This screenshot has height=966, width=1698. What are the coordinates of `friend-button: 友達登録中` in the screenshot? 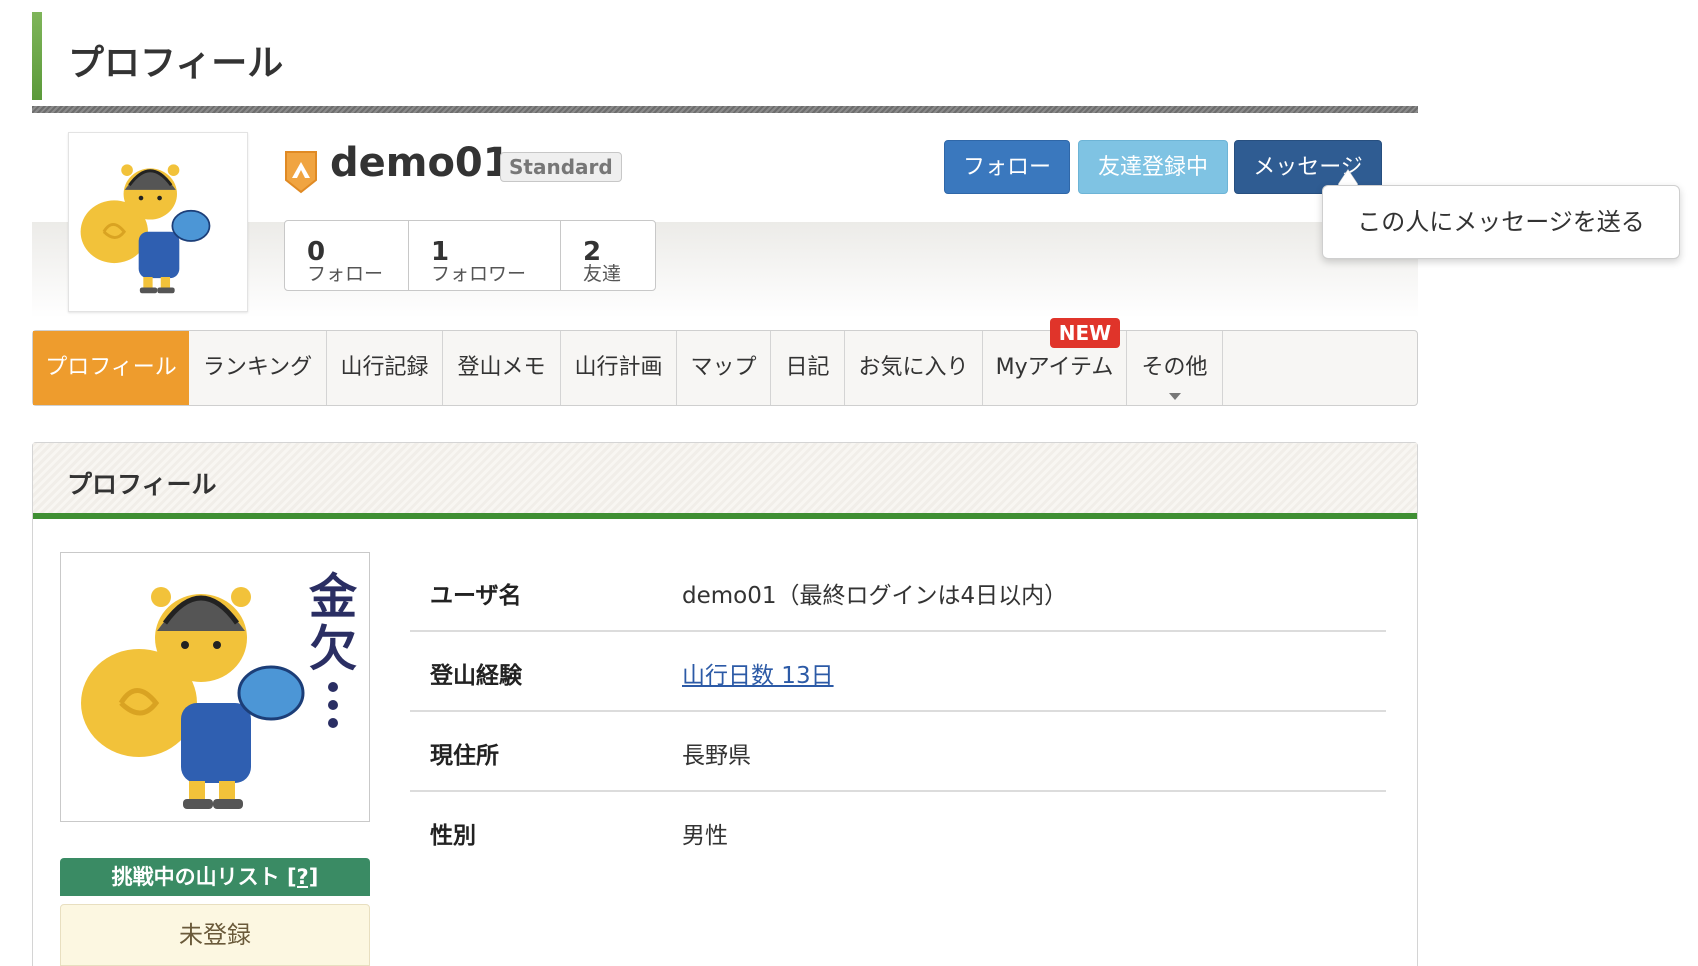 It's located at (1153, 167).